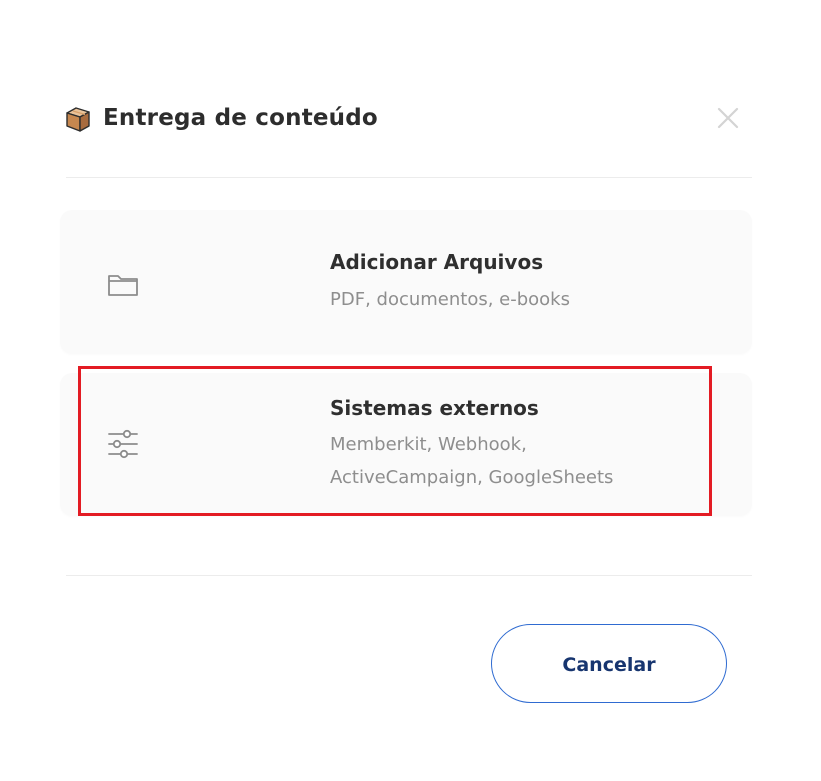 This screenshot has width=821, height=781. I want to click on close-button, so click(728, 118).